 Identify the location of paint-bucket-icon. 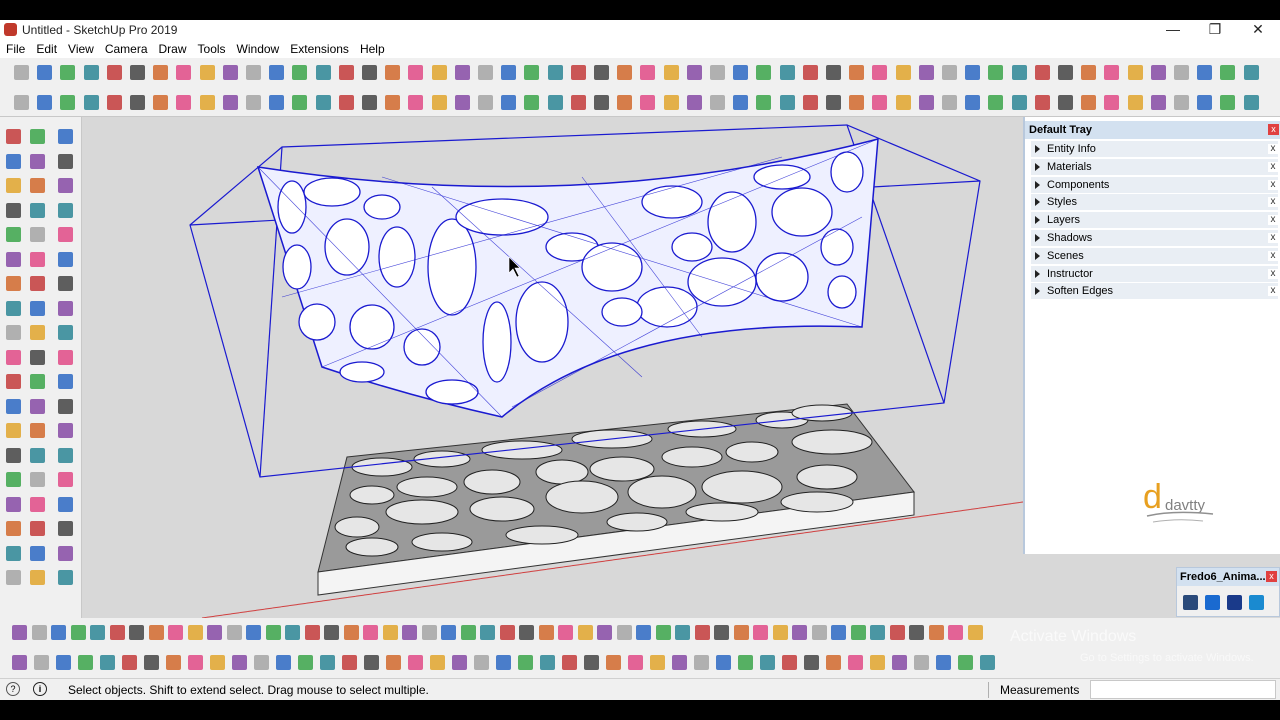
(45, 102).